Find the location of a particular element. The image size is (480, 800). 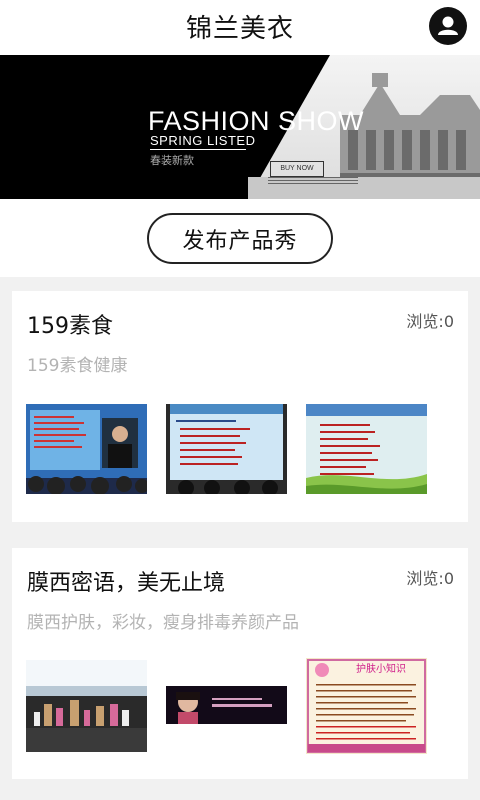

app-header: 锦兰美衣 is located at coordinates (240, 27).